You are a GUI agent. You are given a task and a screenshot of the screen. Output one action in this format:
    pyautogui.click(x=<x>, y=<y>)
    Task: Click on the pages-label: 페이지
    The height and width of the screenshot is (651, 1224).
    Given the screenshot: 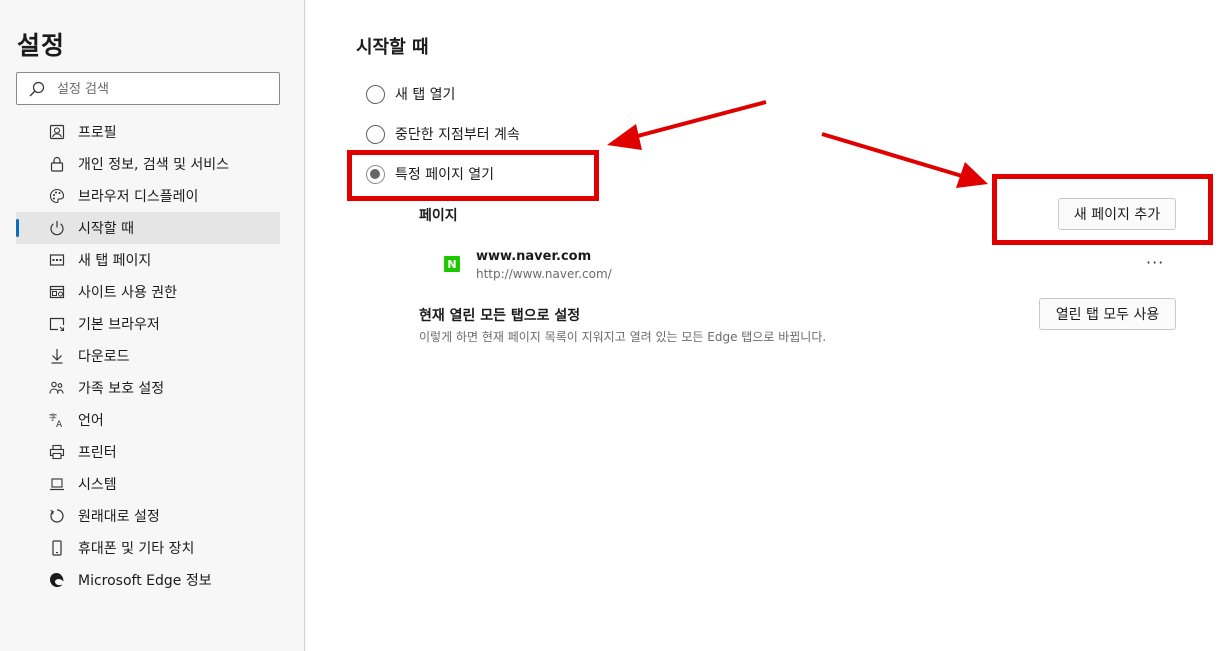 What is the action you would take?
    pyautogui.click(x=438, y=216)
    